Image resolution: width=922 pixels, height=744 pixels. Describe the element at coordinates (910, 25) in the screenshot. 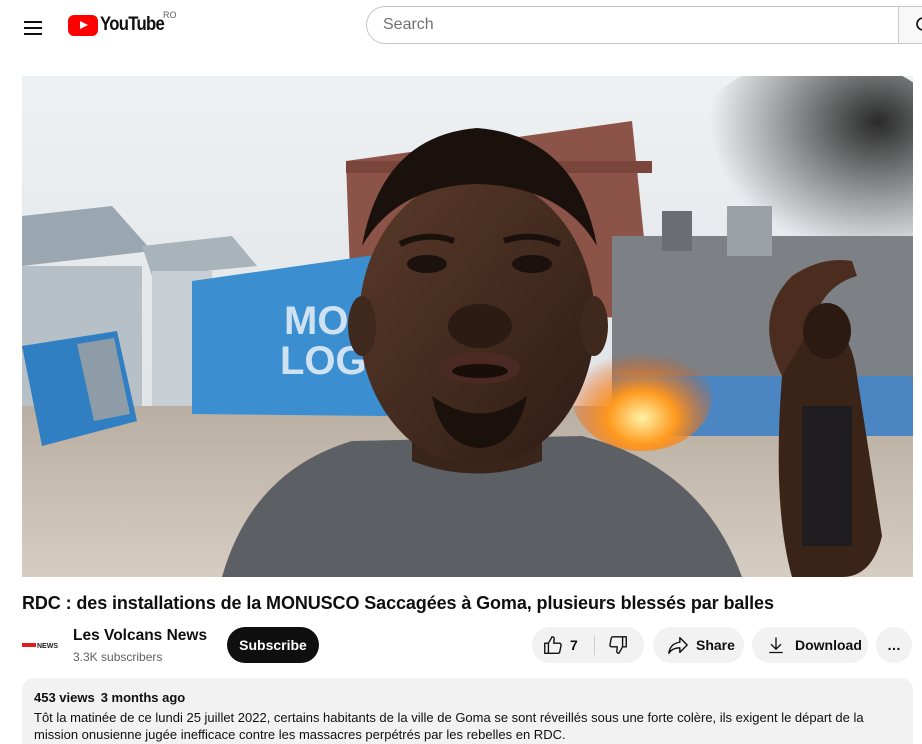

I see `search-button` at that location.